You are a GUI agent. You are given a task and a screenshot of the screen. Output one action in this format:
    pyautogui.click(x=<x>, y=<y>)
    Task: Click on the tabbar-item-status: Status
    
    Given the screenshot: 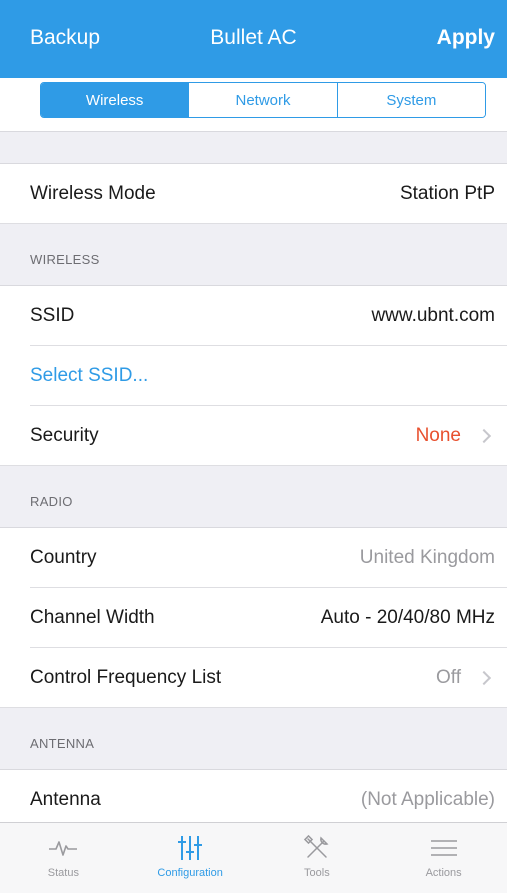 What is the action you would take?
    pyautogui.click(x=63, y=858)
    